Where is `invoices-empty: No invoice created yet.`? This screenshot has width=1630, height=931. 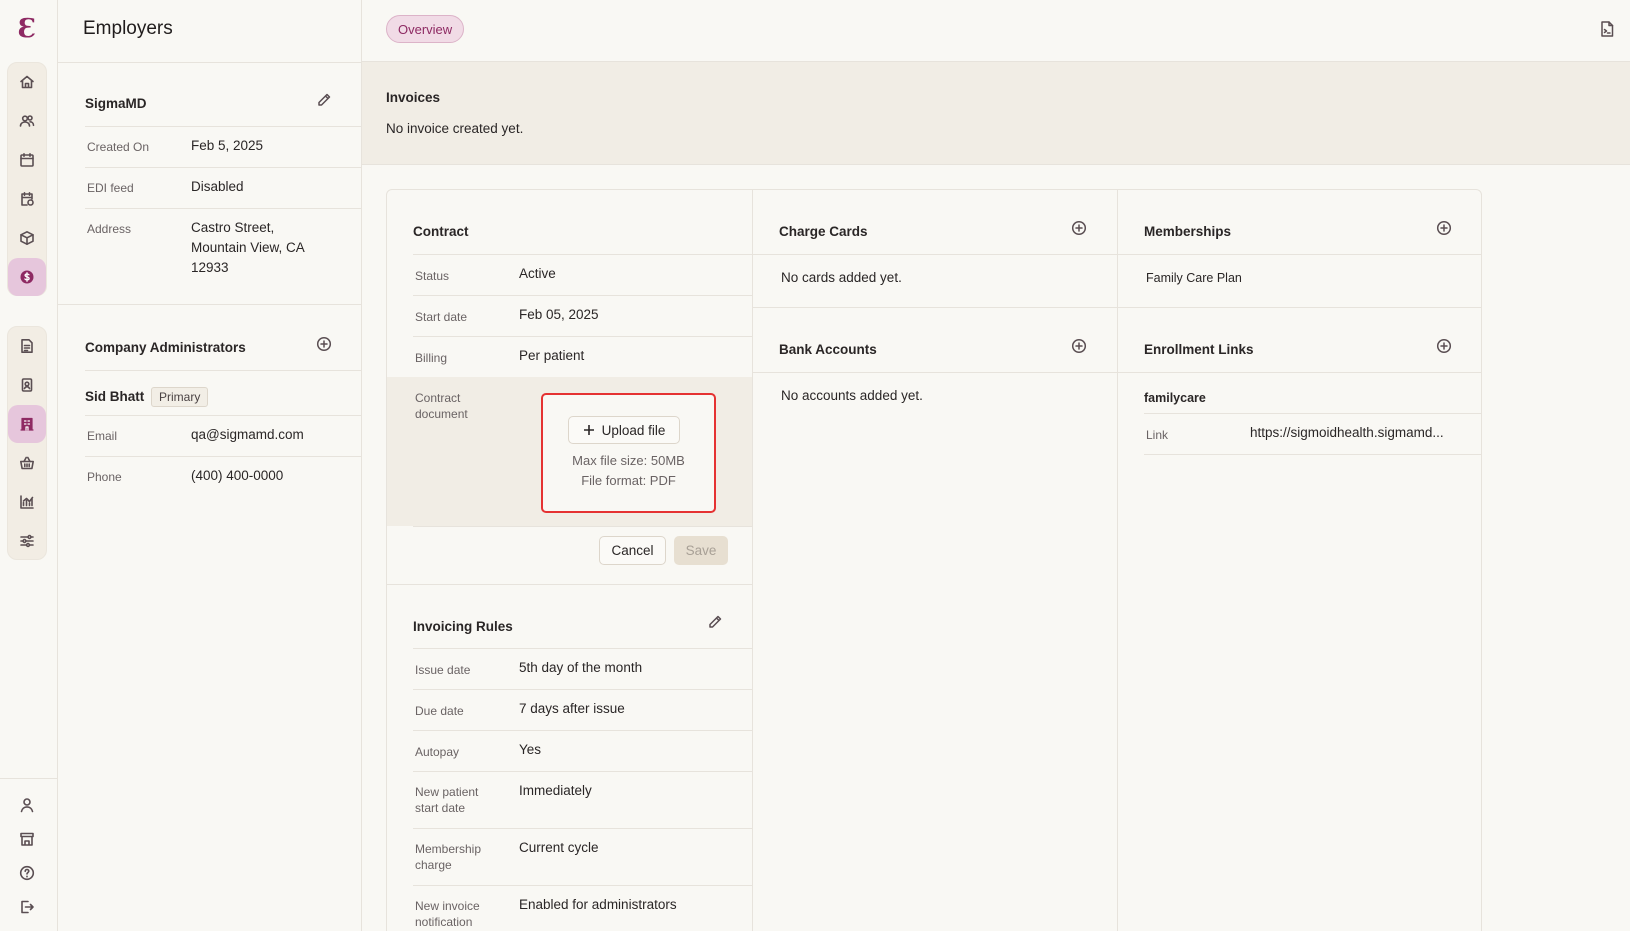 invoices-empty: No invoice created yet. is located at coordinates (455, 128).